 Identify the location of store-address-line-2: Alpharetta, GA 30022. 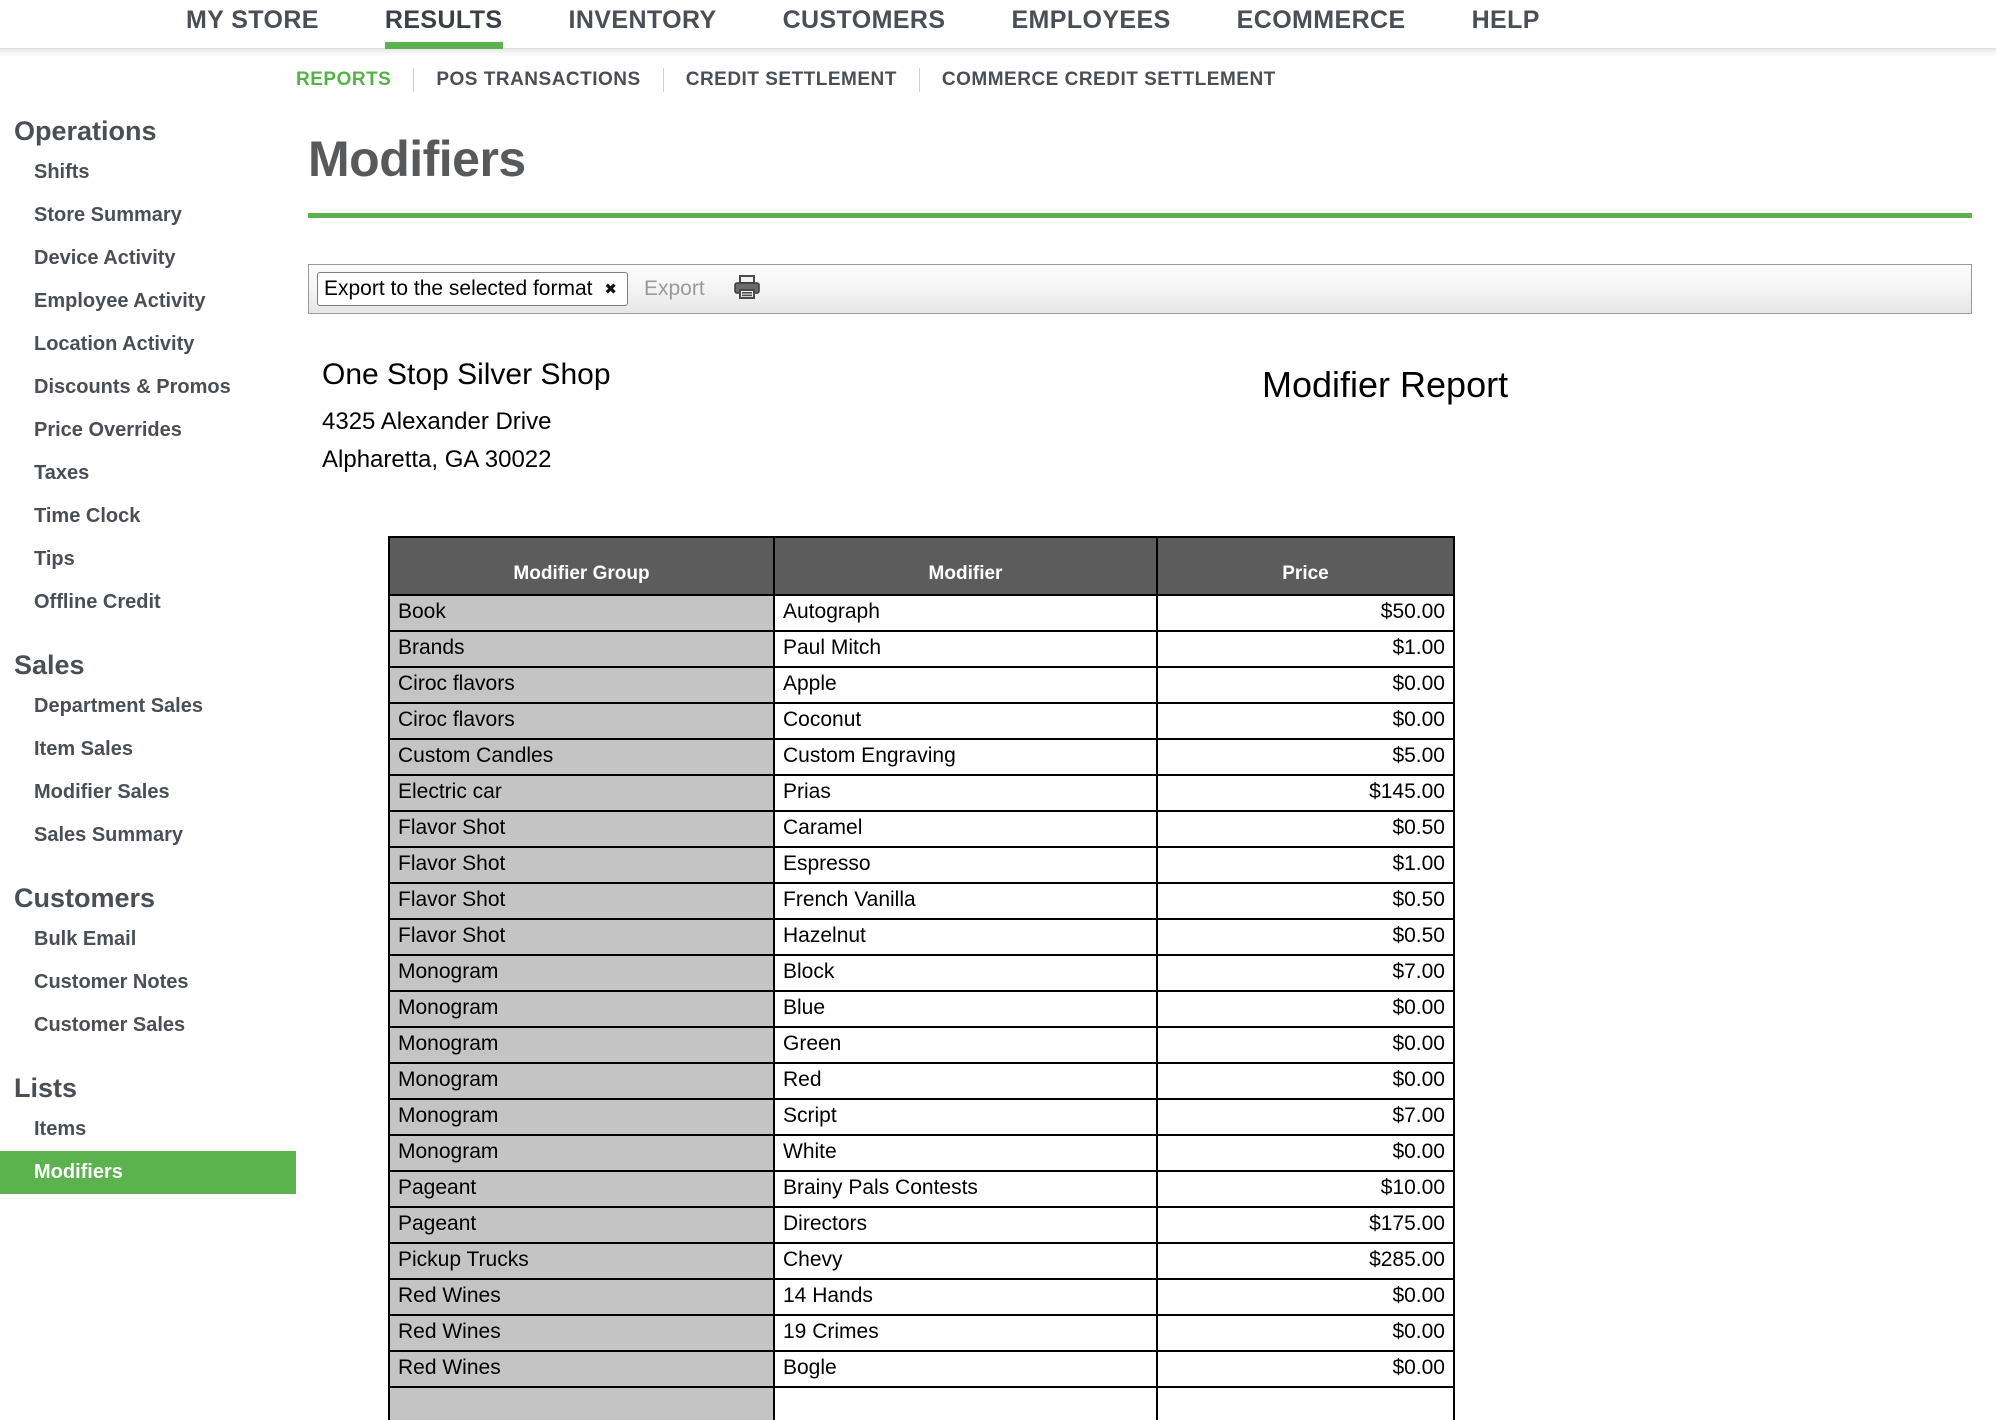
(437, 459).